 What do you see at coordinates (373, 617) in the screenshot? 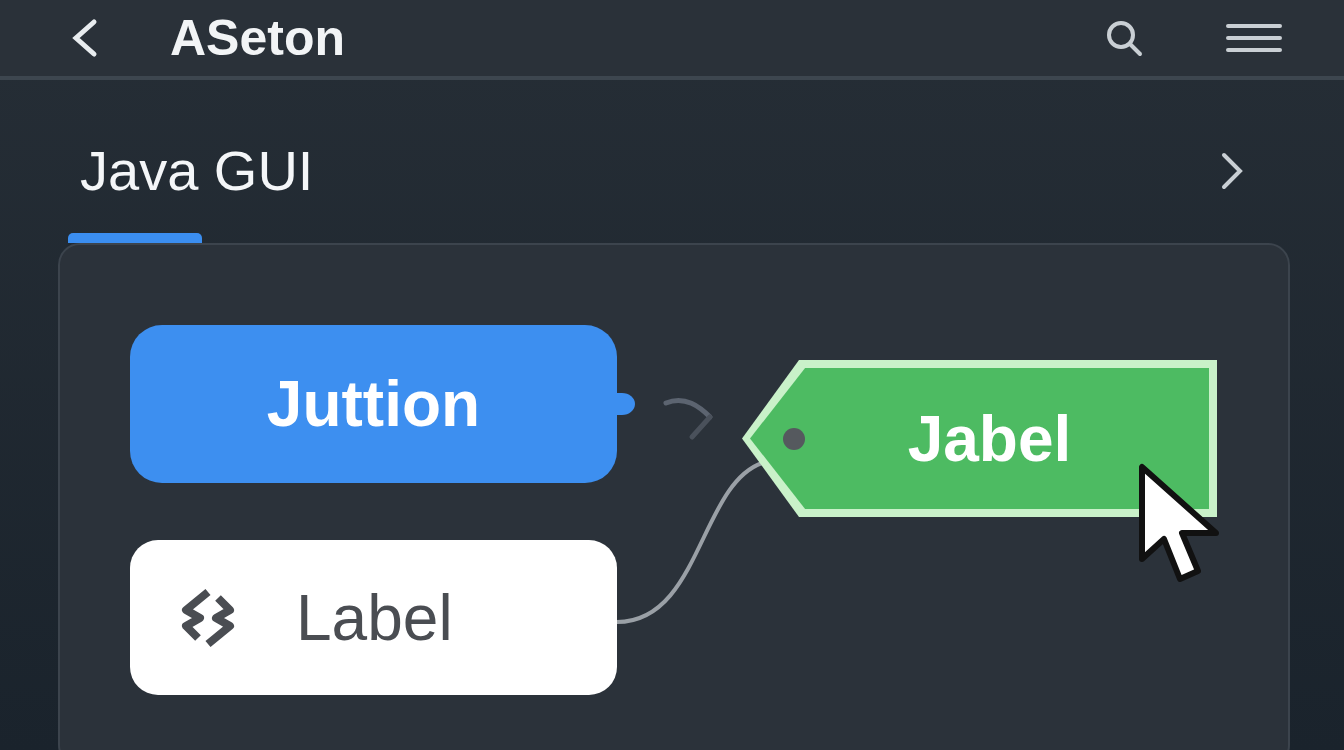
I see `label-chip: Label` at bounding box center [373, 617].